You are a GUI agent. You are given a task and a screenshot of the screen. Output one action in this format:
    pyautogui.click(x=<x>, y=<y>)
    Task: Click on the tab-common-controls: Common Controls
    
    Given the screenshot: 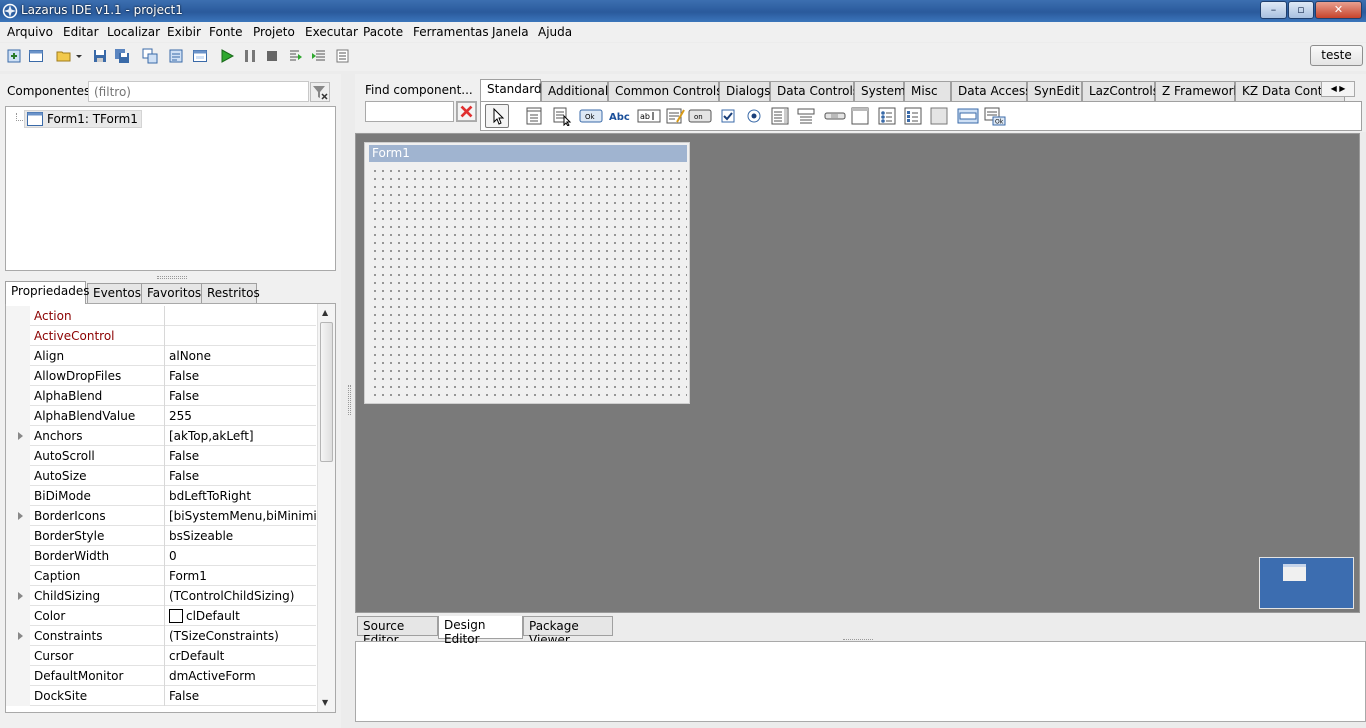 What is the action you would take?
    pyautogui.click(x=665, y=91)
    